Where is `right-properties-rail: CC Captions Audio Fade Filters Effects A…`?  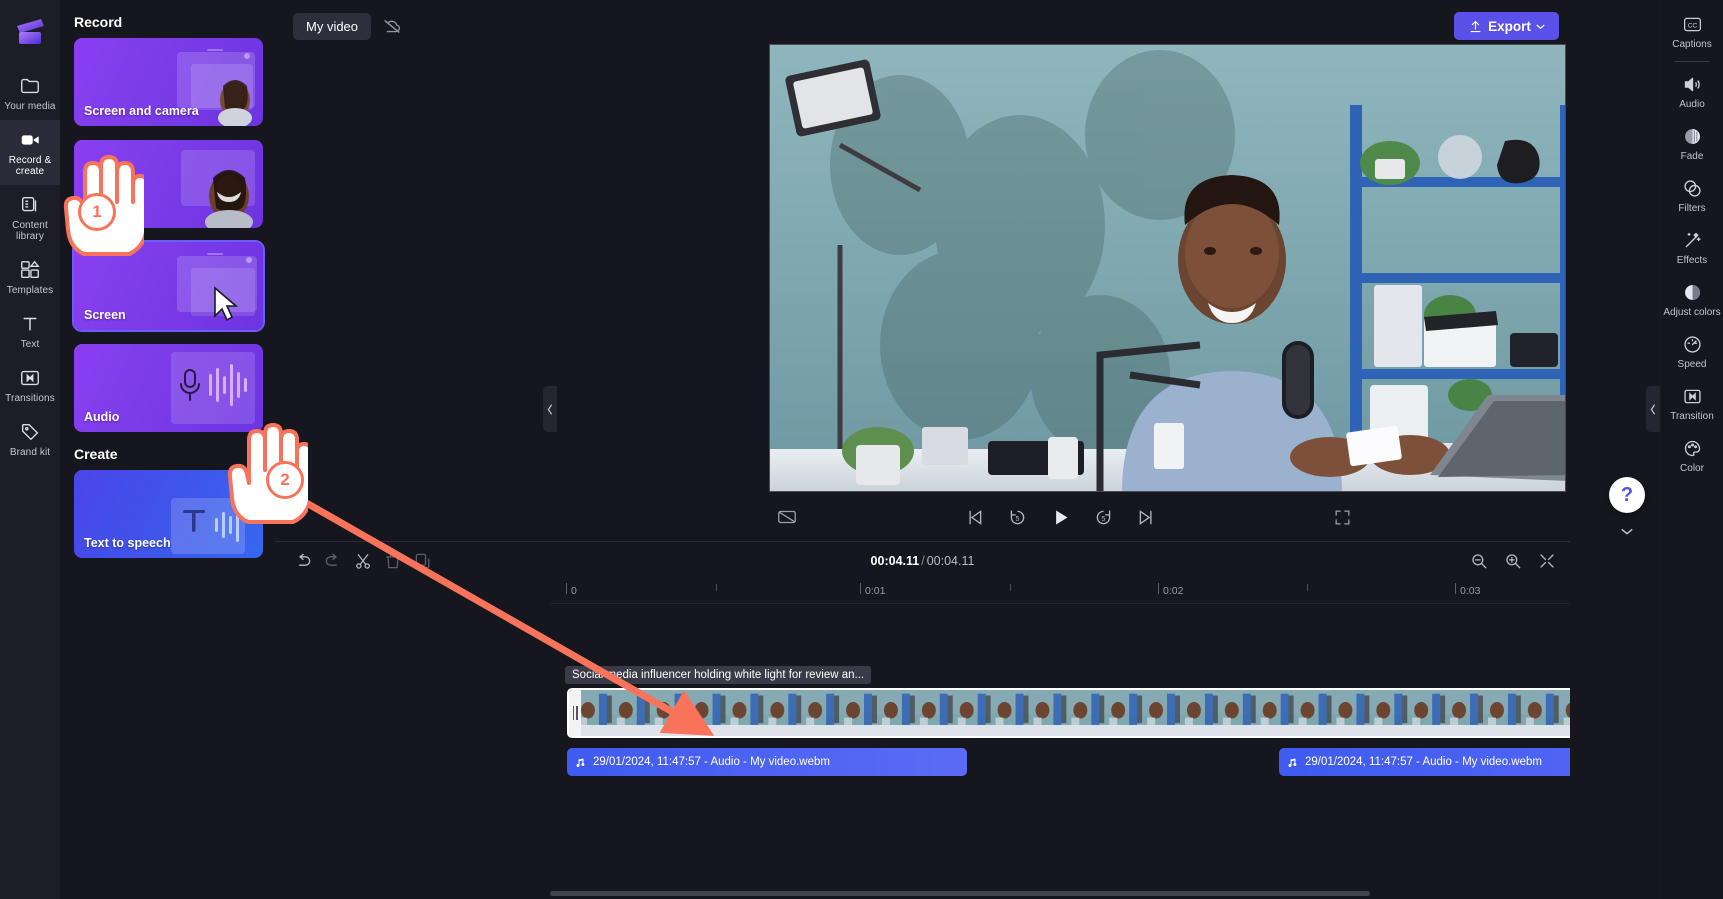 right-properties-rail: CC Captions Audio Fade Filters Effects A… is located at coordinates (1691, 449).